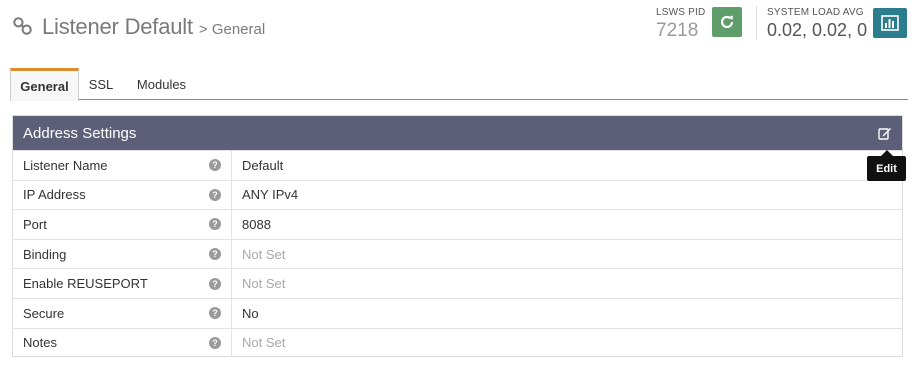  I want to click on refresh-icon, so click(727, 22).